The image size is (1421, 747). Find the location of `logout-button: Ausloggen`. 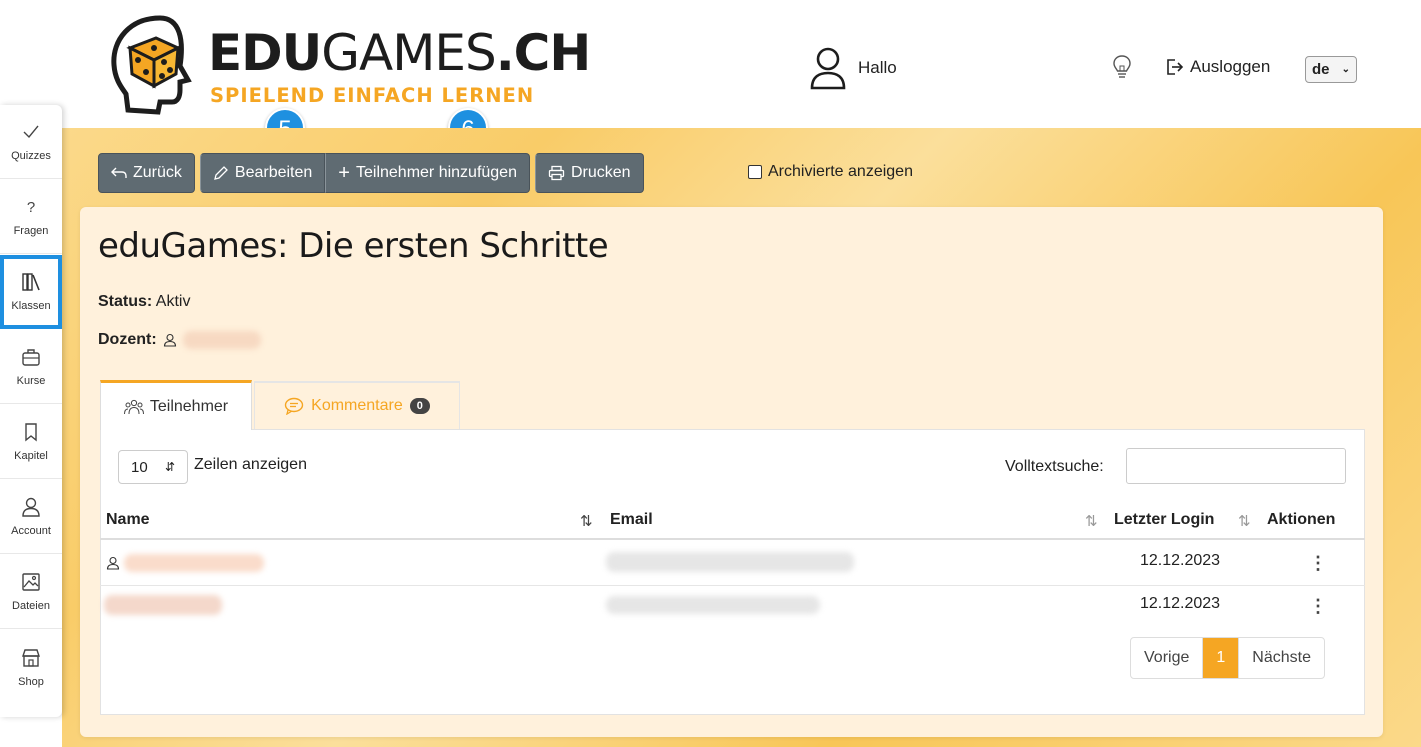

logout-button: Ausloggen is located at coordinates (1218, 67).